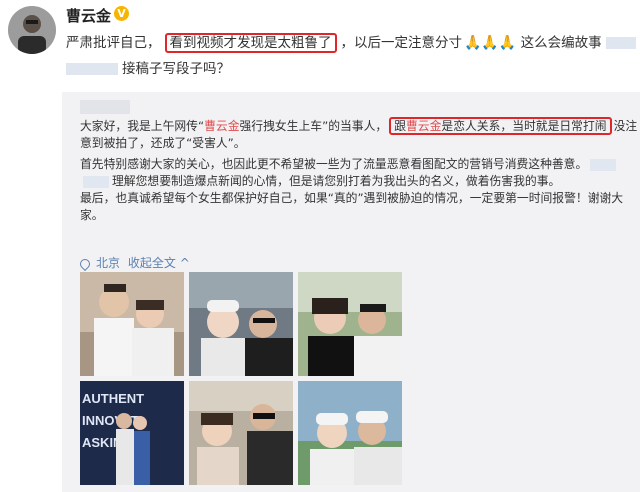 This screenshot has height=492, width=640. I want to click on repost-line6: 家。, so click(92, 215).